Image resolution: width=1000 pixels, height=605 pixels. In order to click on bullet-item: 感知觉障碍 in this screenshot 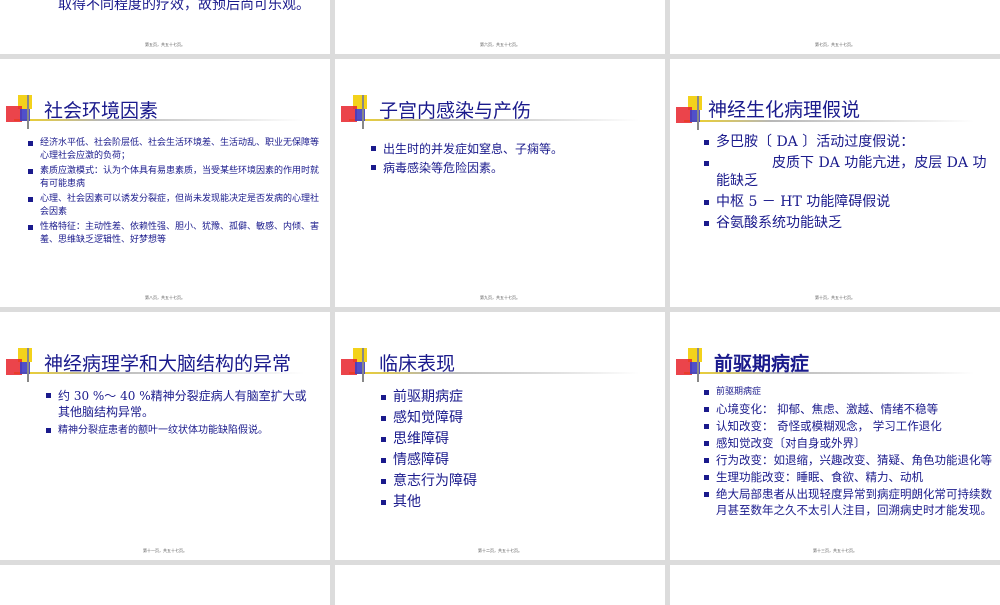, I will do `click(516, 418)`.